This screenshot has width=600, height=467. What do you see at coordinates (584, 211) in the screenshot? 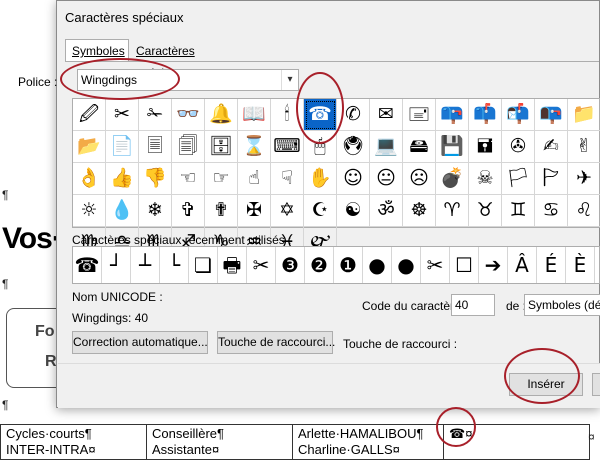
I see `symbol-cell: ♌` at bounding box center [584, 211].